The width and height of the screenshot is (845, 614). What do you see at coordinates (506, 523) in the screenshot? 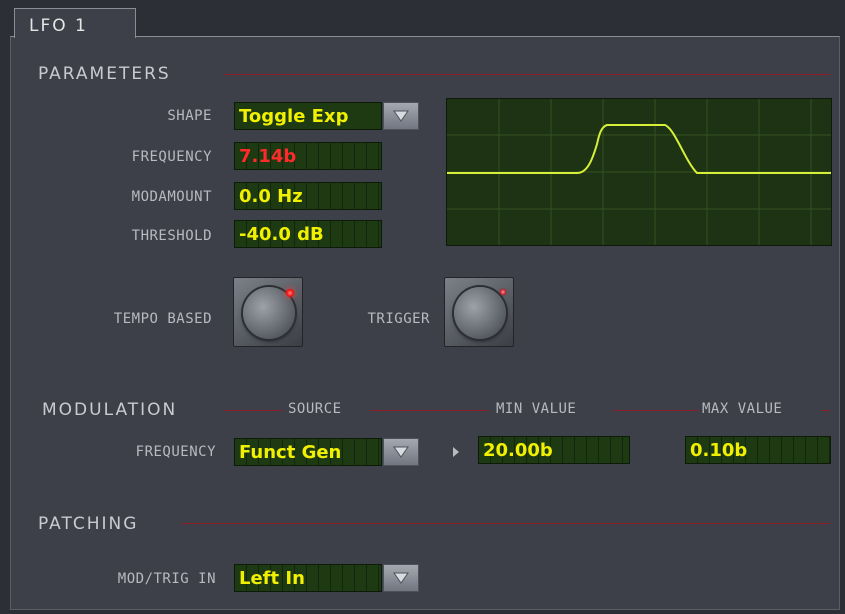
I see `section-rule-patching` at bounding box center [506, 523].